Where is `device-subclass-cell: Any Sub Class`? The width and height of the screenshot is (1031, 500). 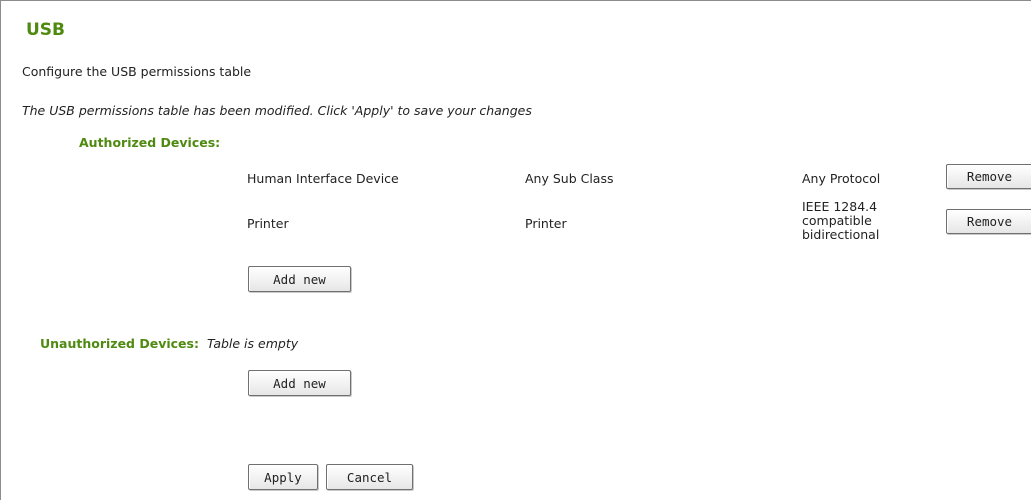 device-subclass-cell: Any Sub Class is located at coordinates (569, 178).